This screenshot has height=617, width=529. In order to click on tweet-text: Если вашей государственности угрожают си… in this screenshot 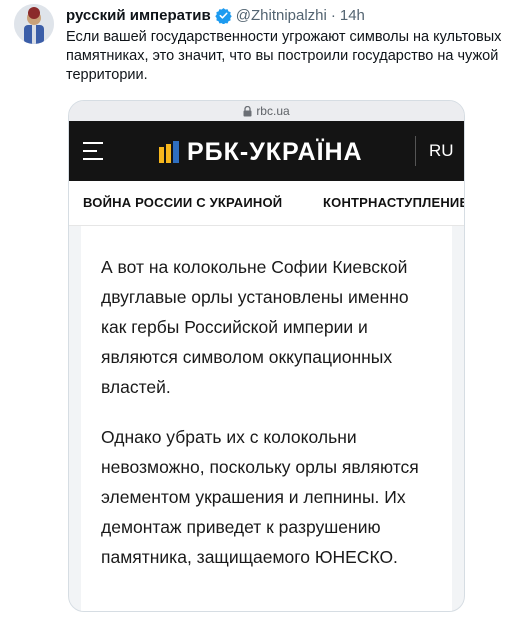, I will do `click(284, 56)`.